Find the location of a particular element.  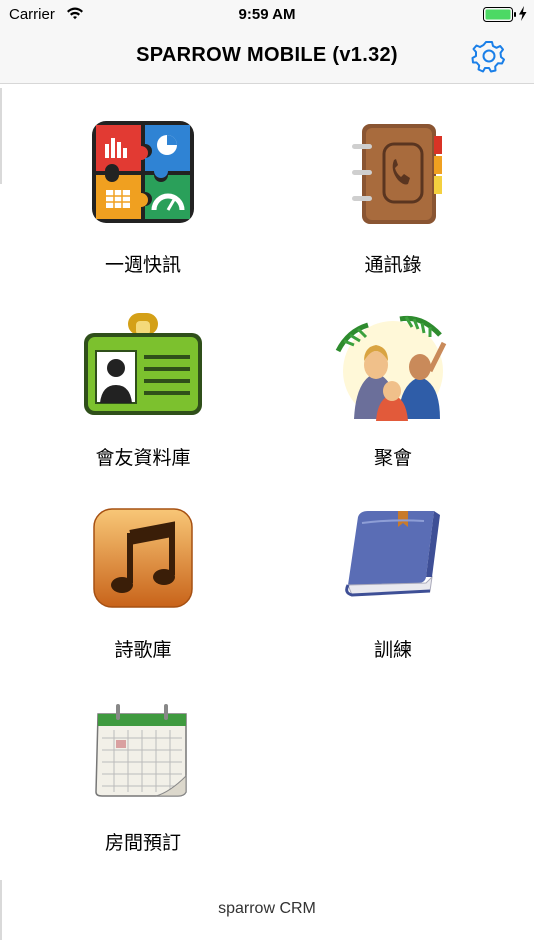

music-note-icon is located at coordinates (143, 558).